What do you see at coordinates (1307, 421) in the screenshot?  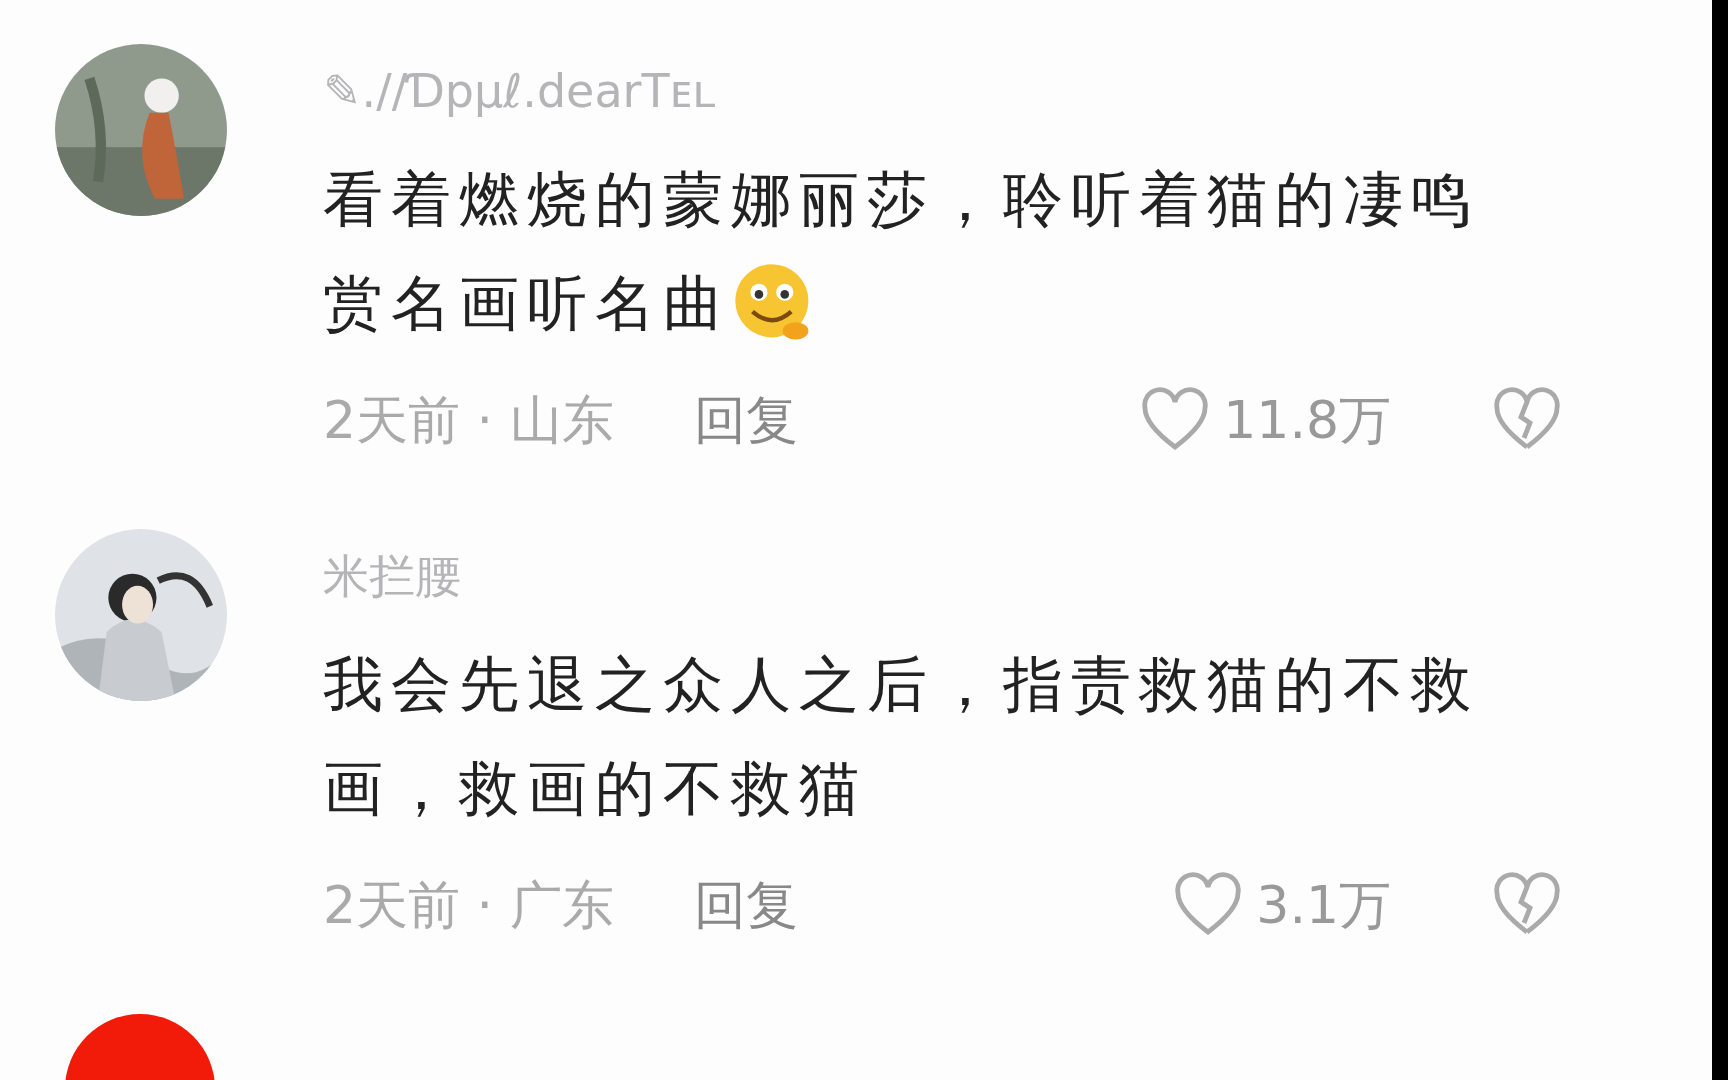 I see `like-count: 11.8万` at bounding box center [1307, 421].